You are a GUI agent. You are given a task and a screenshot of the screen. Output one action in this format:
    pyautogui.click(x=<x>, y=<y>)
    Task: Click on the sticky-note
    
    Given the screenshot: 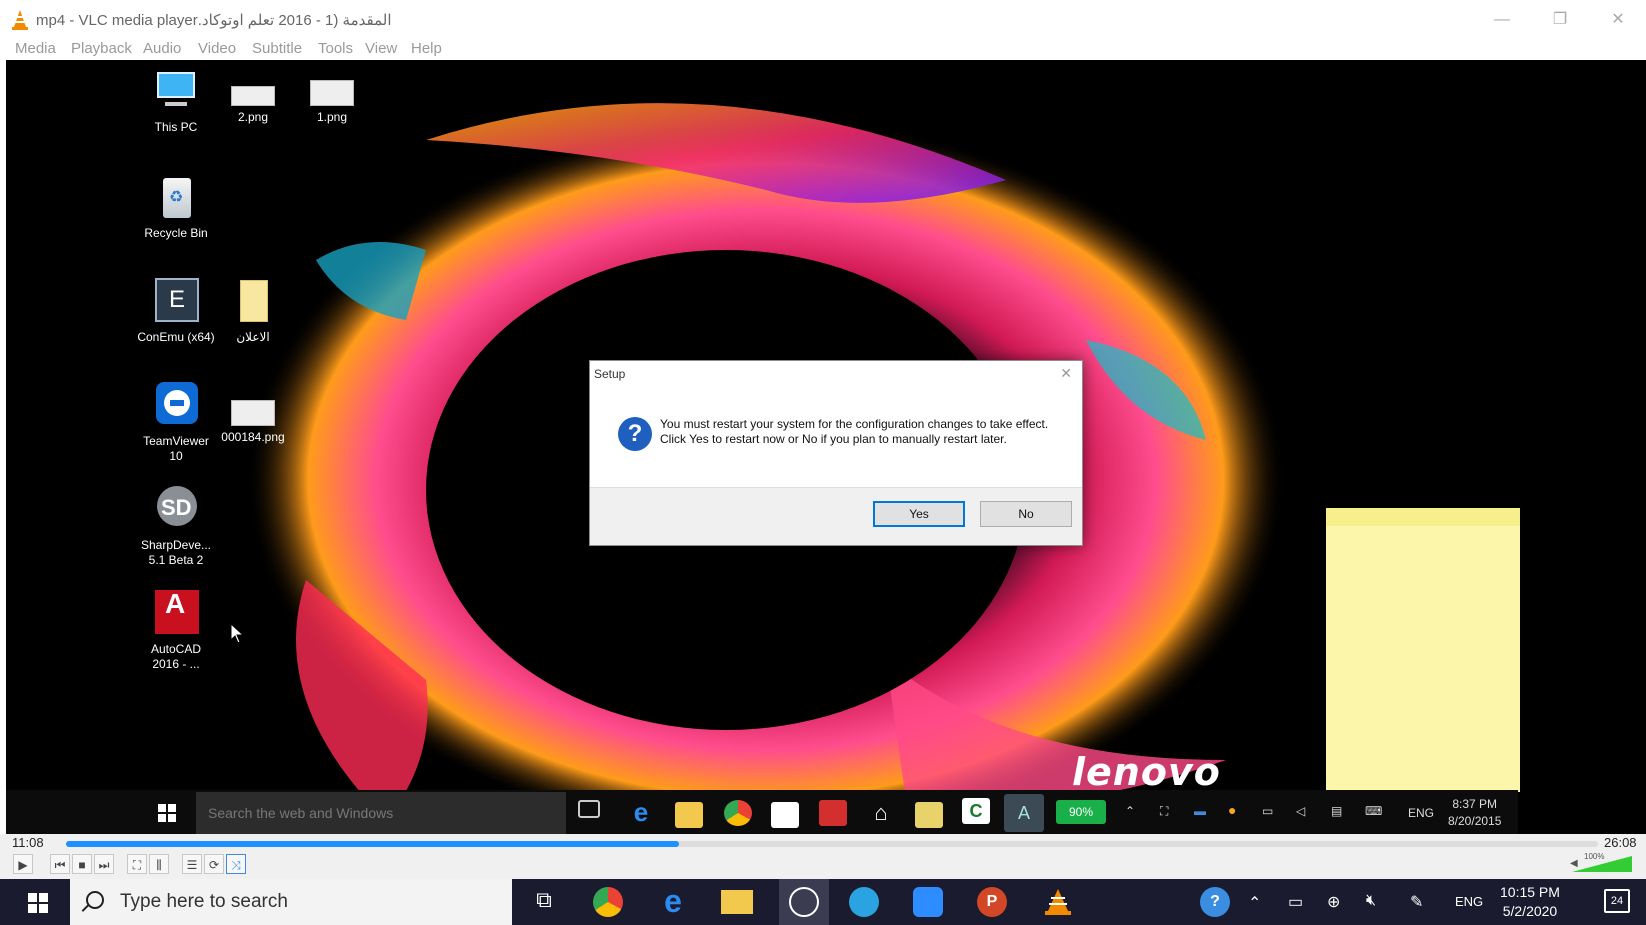 What is the action you would take?
    pyautogui.click(x=1423, y=650)
    